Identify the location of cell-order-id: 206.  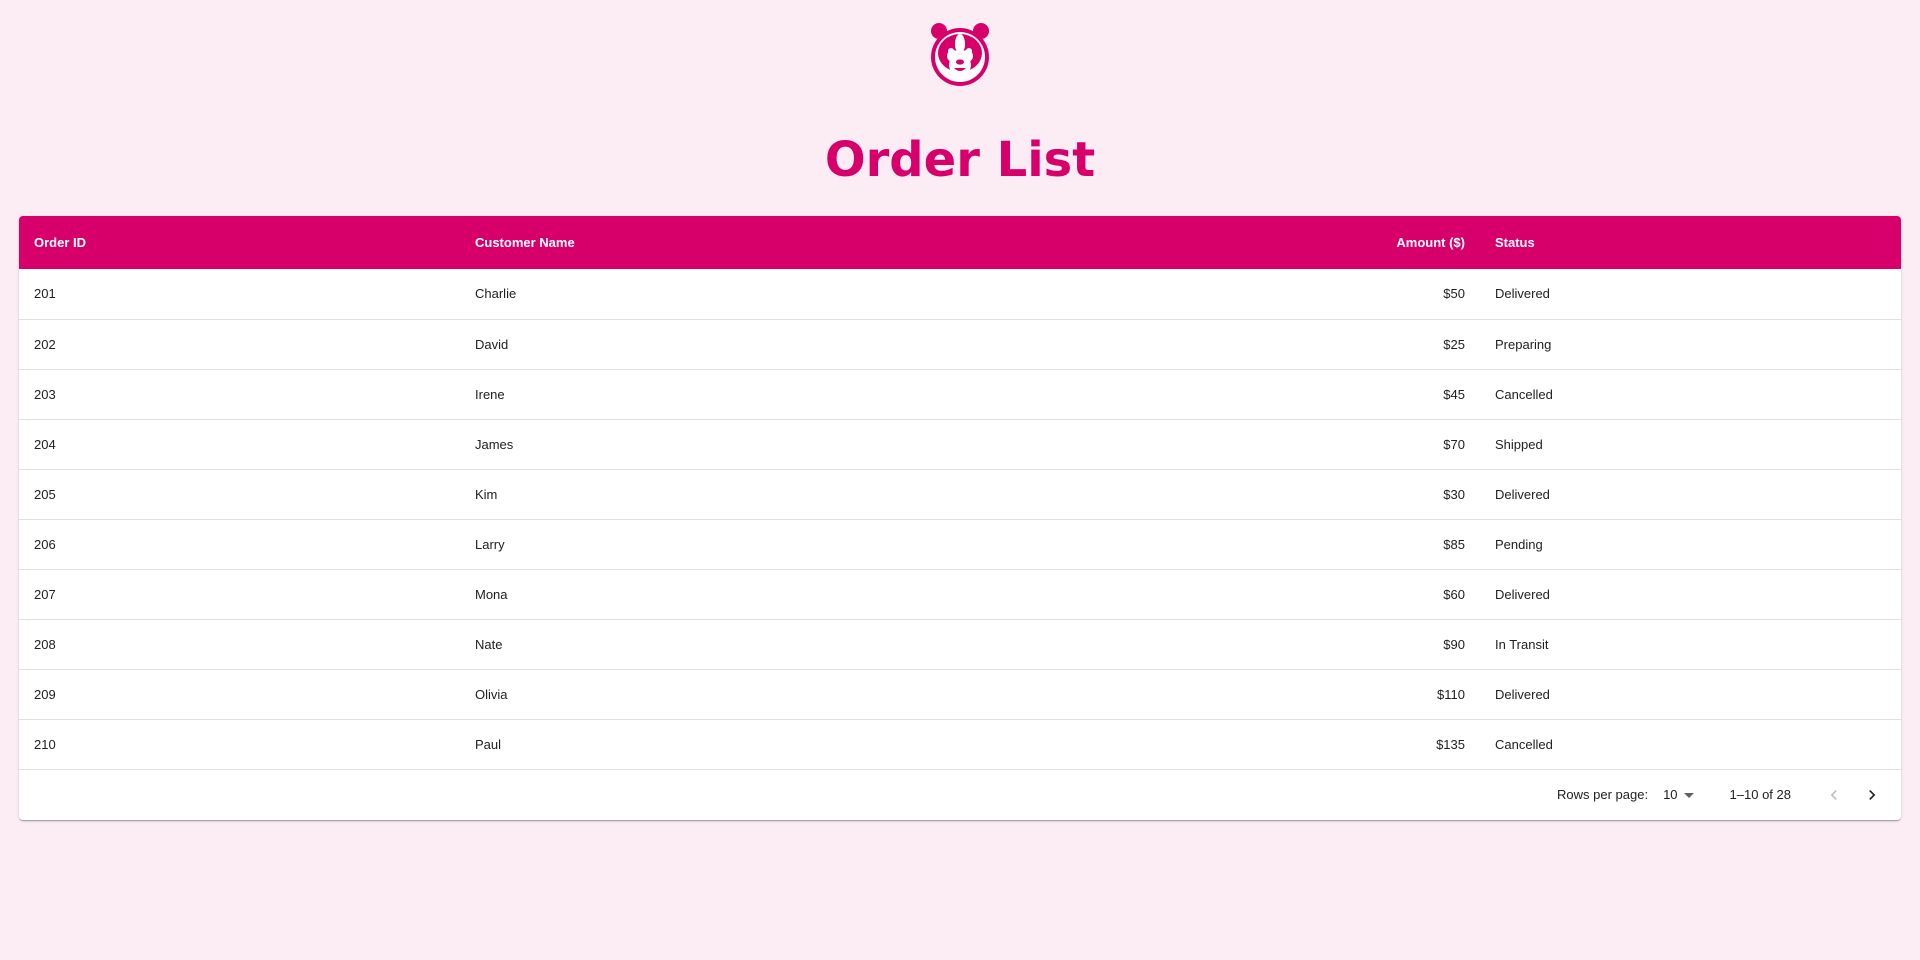
(239, 544).